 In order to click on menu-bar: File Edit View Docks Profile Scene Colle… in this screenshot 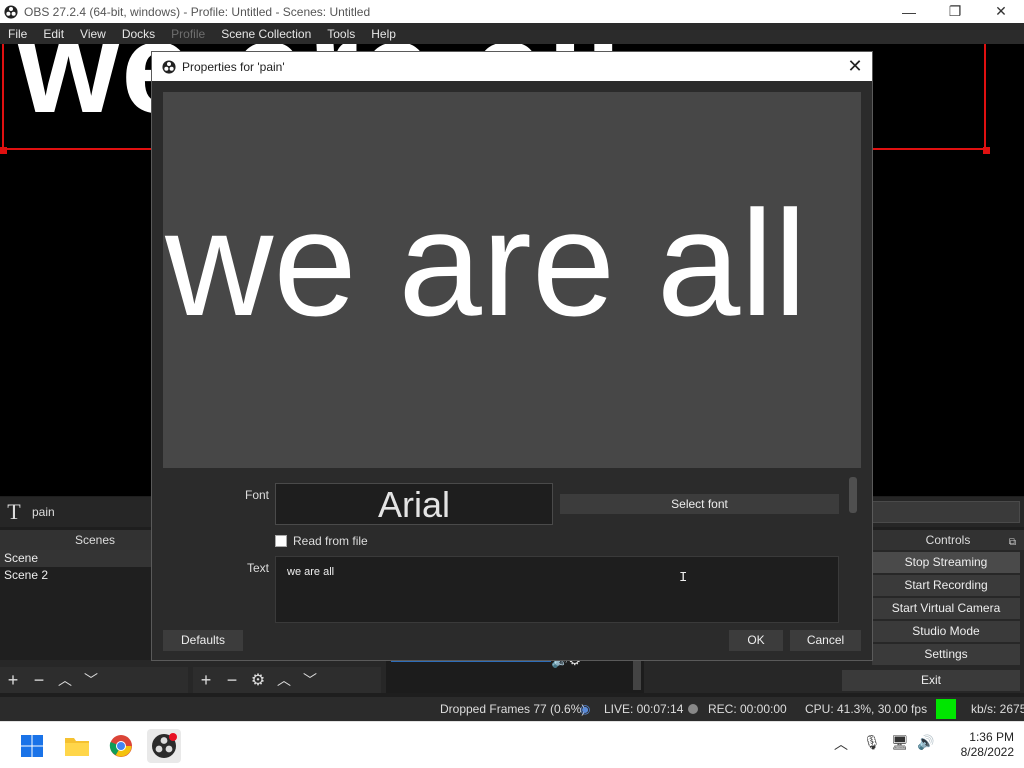, I will do `click(512, 33)`.